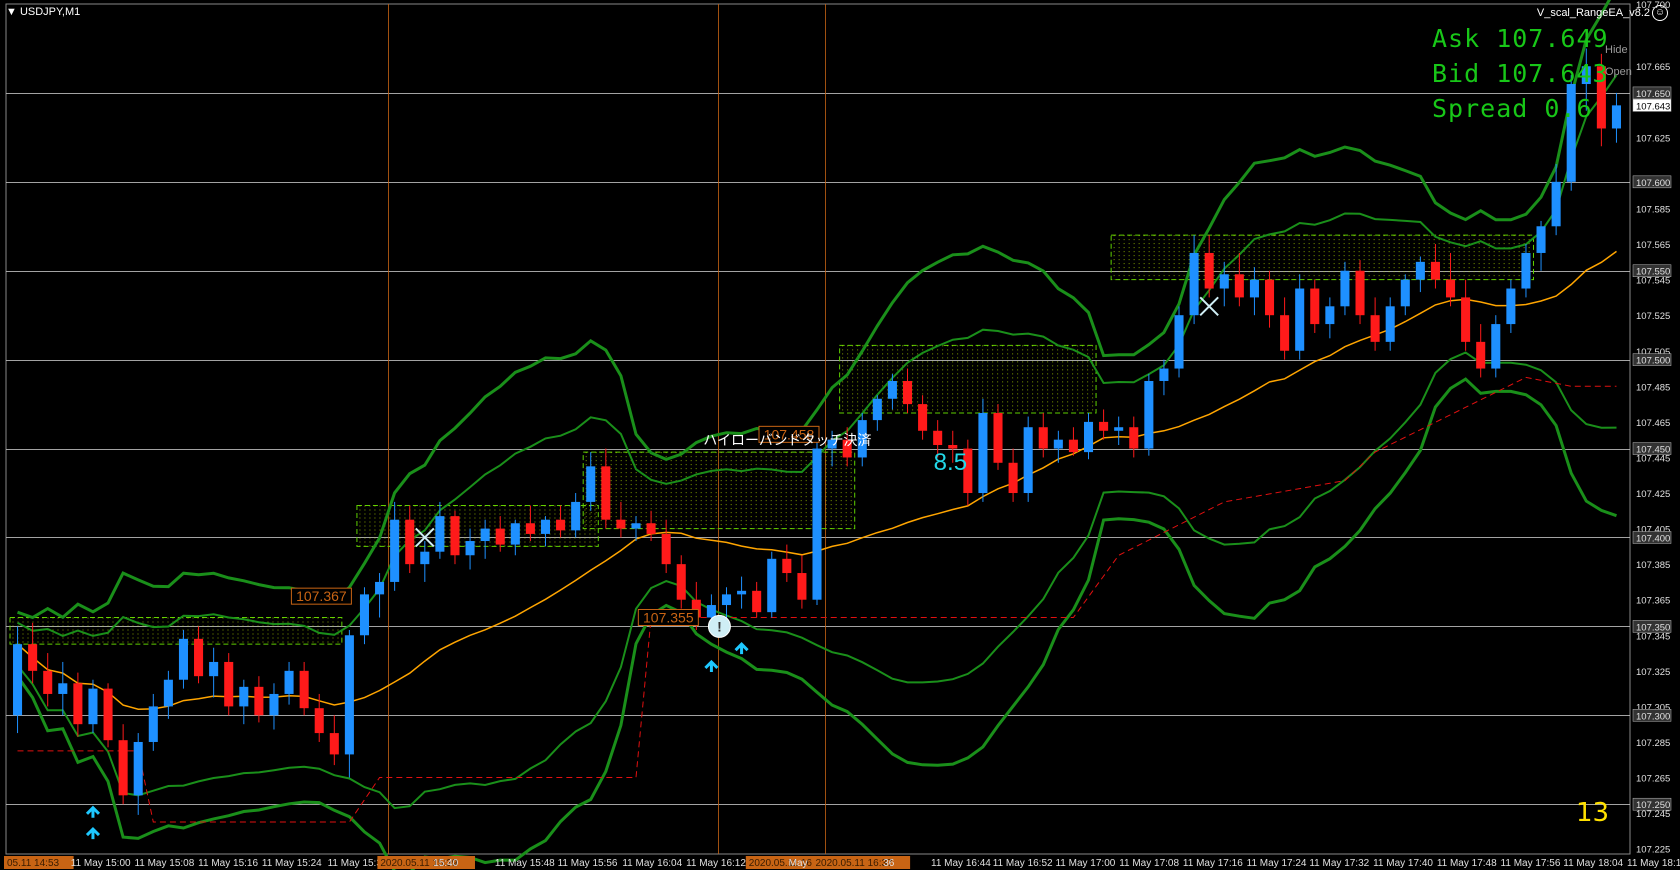 This screenshot has width=1680, height=870. What do you see at coordinates (1653, 316) in the screenshot?
I see `y-tick-label: 107.525` at bounding box center [1653, 316].